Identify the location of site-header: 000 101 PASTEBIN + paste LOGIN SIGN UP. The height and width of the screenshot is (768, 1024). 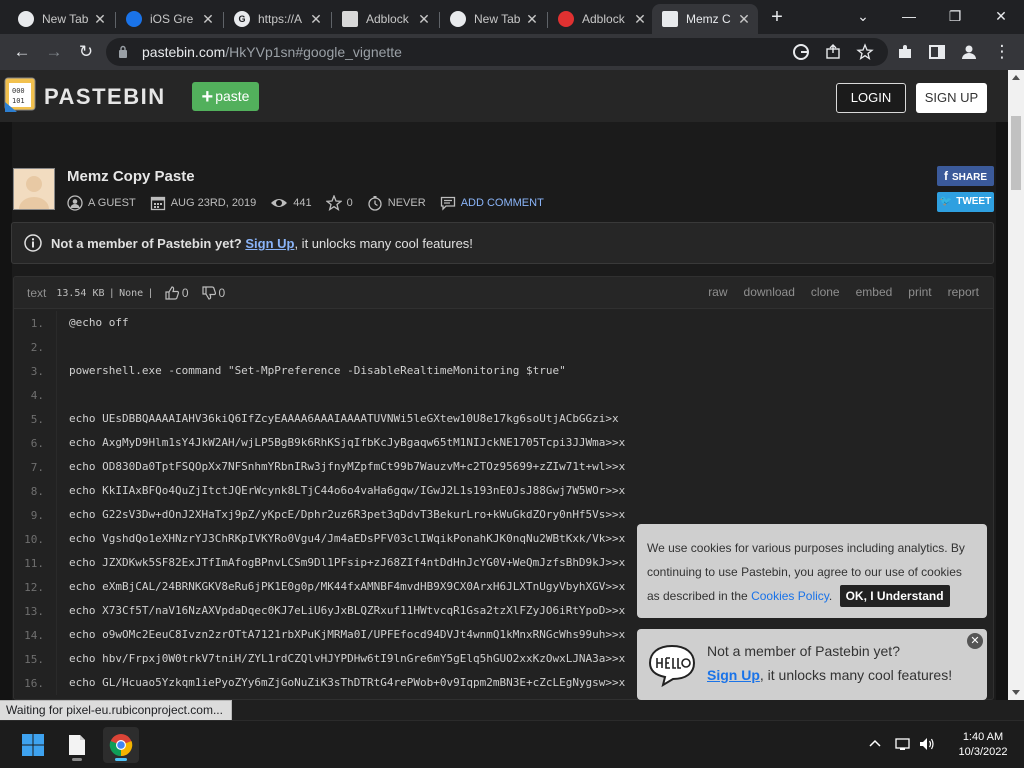
(504, 96).